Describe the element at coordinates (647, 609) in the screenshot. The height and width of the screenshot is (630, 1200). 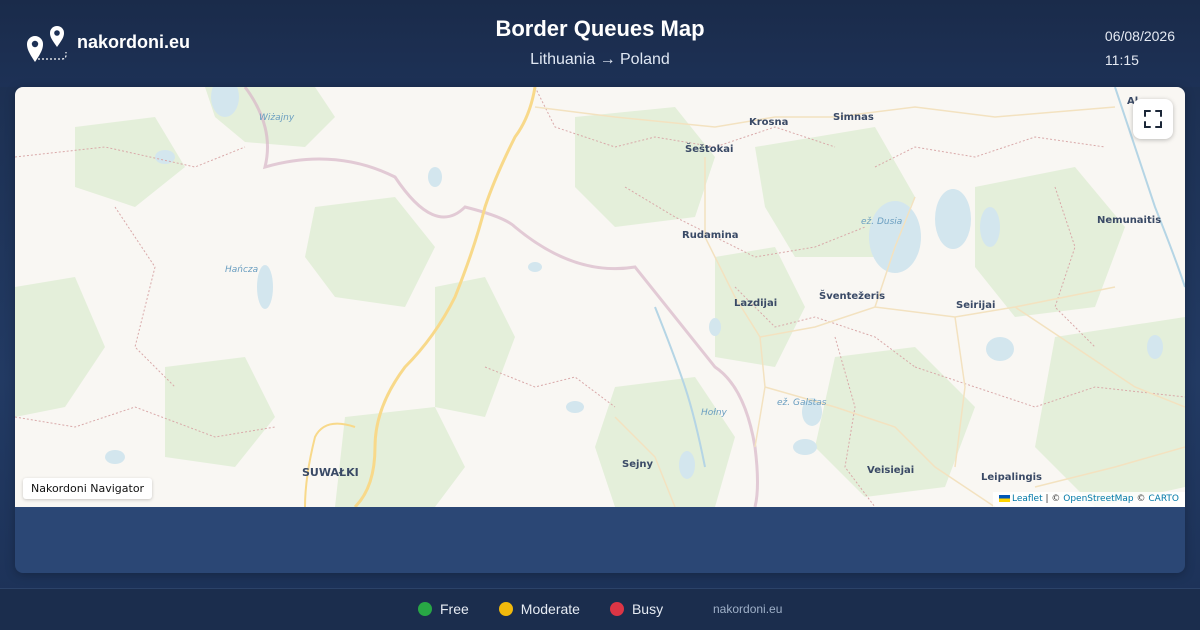
I see `legend-label: Busy` at that location.